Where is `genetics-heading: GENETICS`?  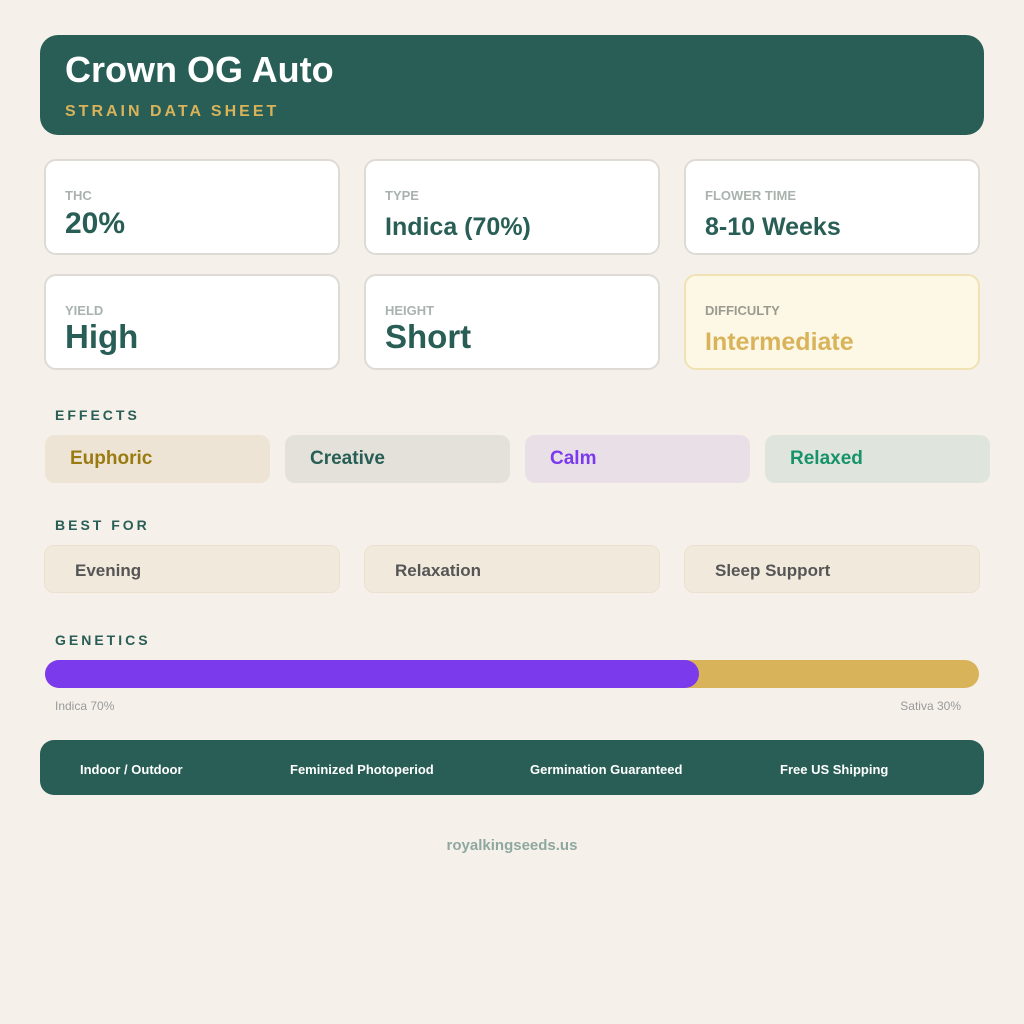 genetics-heading: GENETICS is located at coordinates (103, 640).